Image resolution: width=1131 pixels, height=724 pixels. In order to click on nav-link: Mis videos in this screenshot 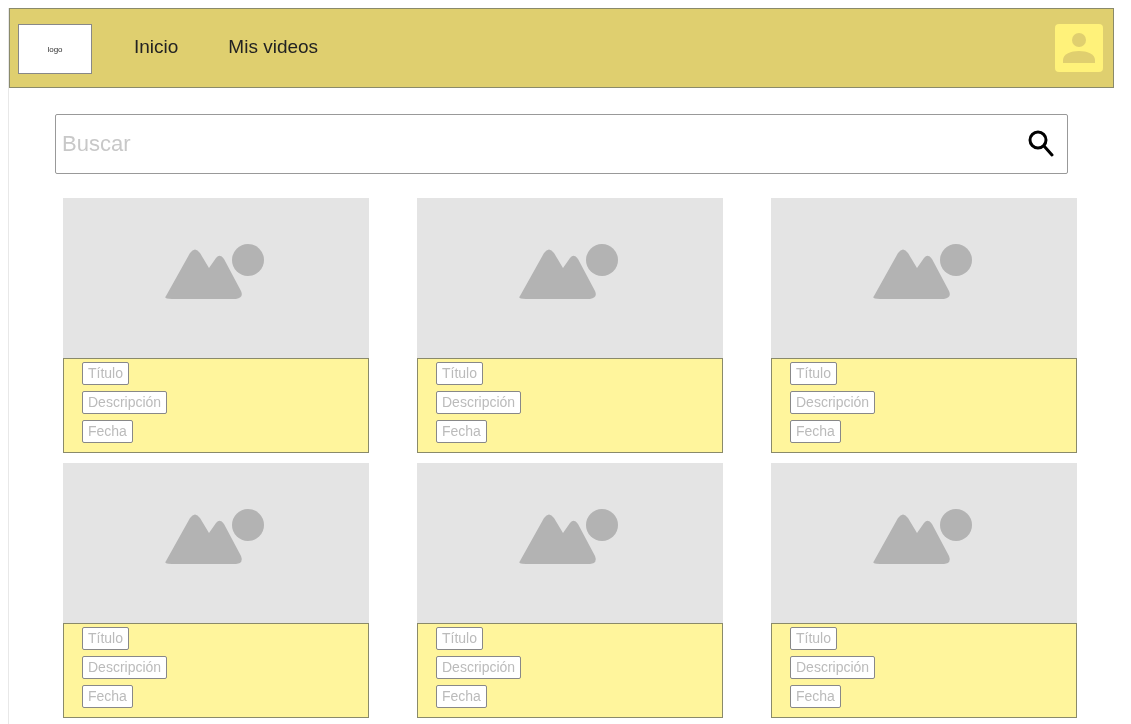, I will do `click(273, 47)`.